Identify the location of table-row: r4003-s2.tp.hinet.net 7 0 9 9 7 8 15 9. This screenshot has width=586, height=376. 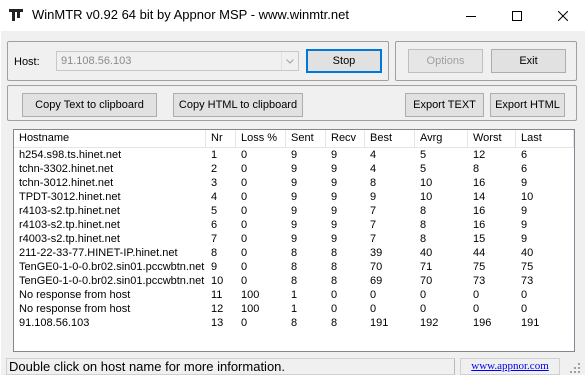
(294, 239).